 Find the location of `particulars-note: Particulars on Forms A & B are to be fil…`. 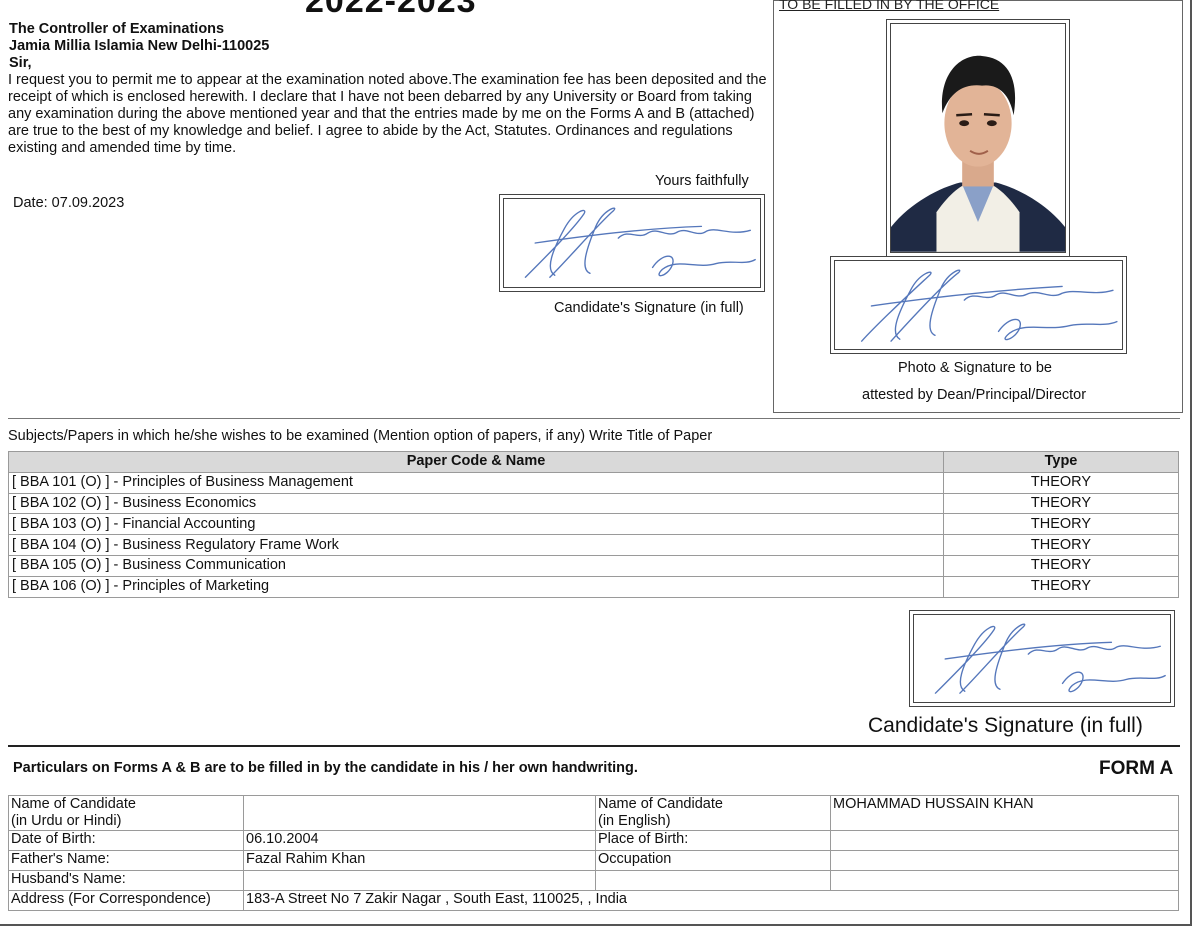

particulars-note: Particulars on Forms A & B are to be fil… is located at coordinates (325, 768).